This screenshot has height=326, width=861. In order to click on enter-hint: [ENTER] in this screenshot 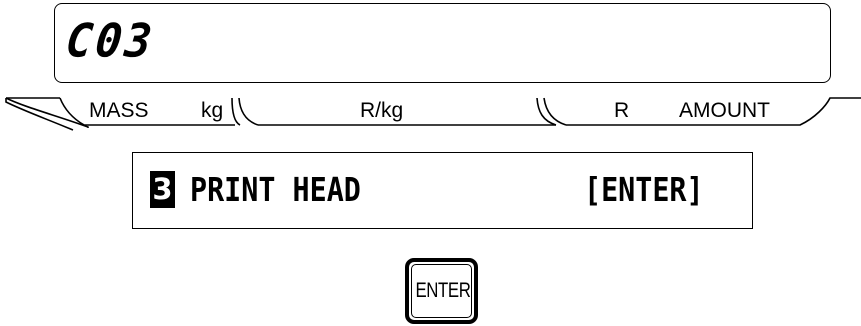, I will do `click(644, 189)`.